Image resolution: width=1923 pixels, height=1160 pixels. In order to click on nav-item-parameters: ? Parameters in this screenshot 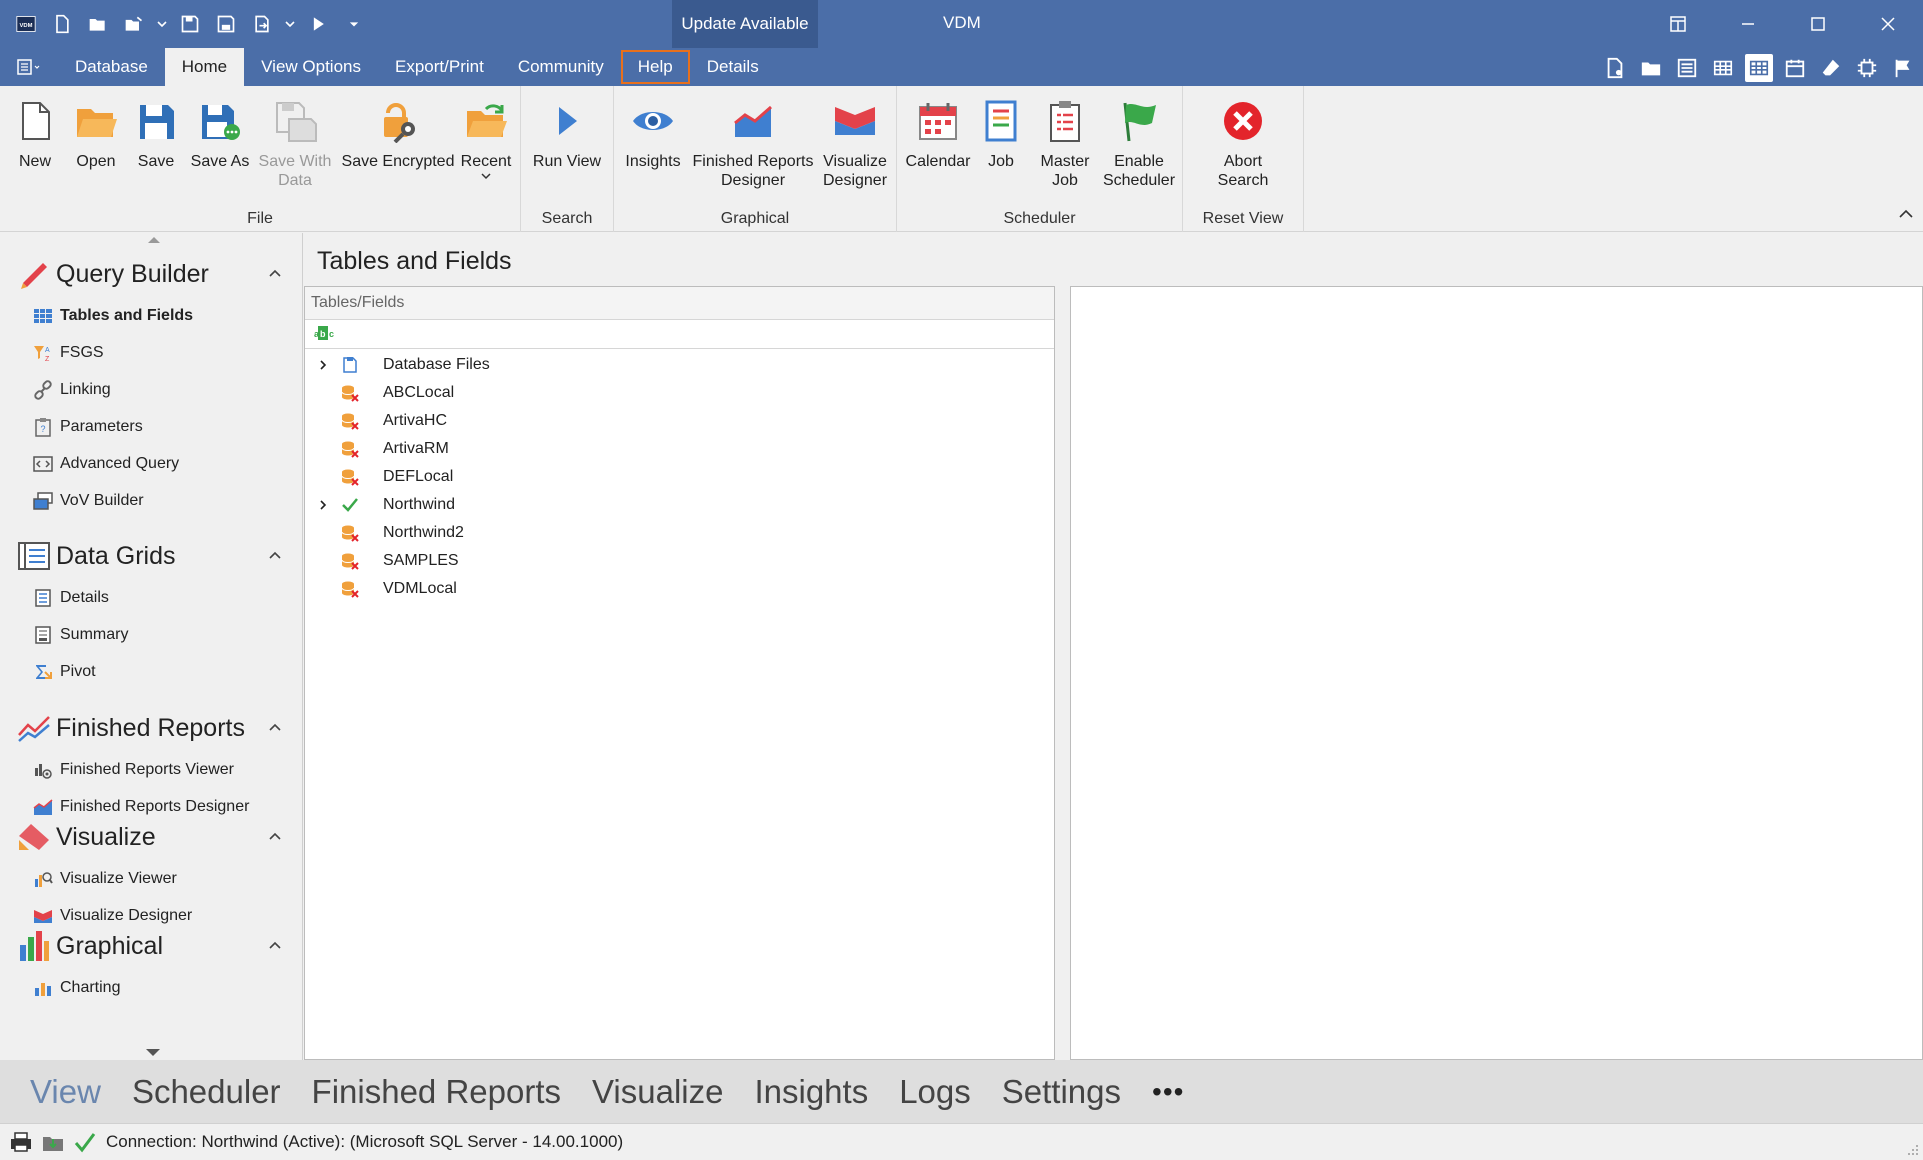, I will do `click(151, 426)`.